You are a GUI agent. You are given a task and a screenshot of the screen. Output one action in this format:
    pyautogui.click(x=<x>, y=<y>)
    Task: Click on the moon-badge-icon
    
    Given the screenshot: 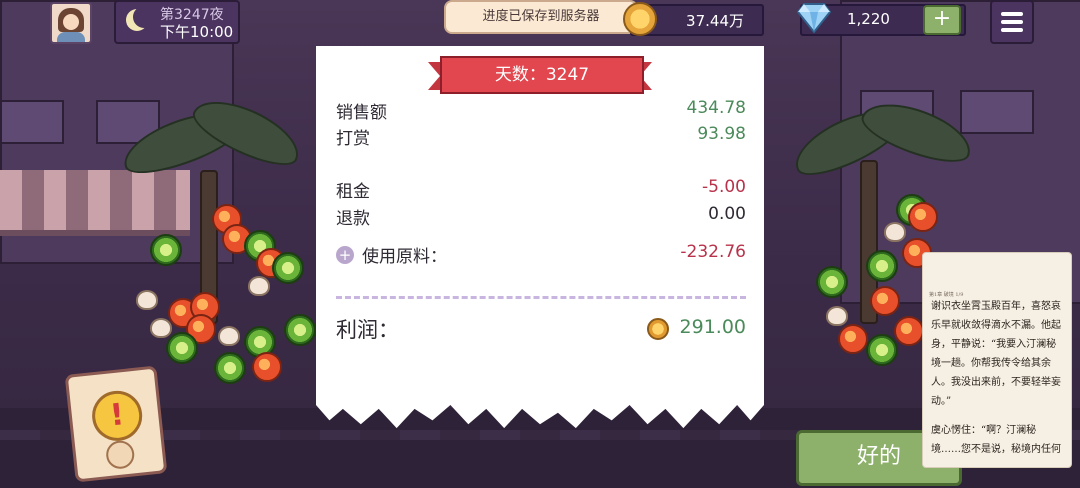 What is the action you would take?
    pyautogui.click(x=120, y=455)
    